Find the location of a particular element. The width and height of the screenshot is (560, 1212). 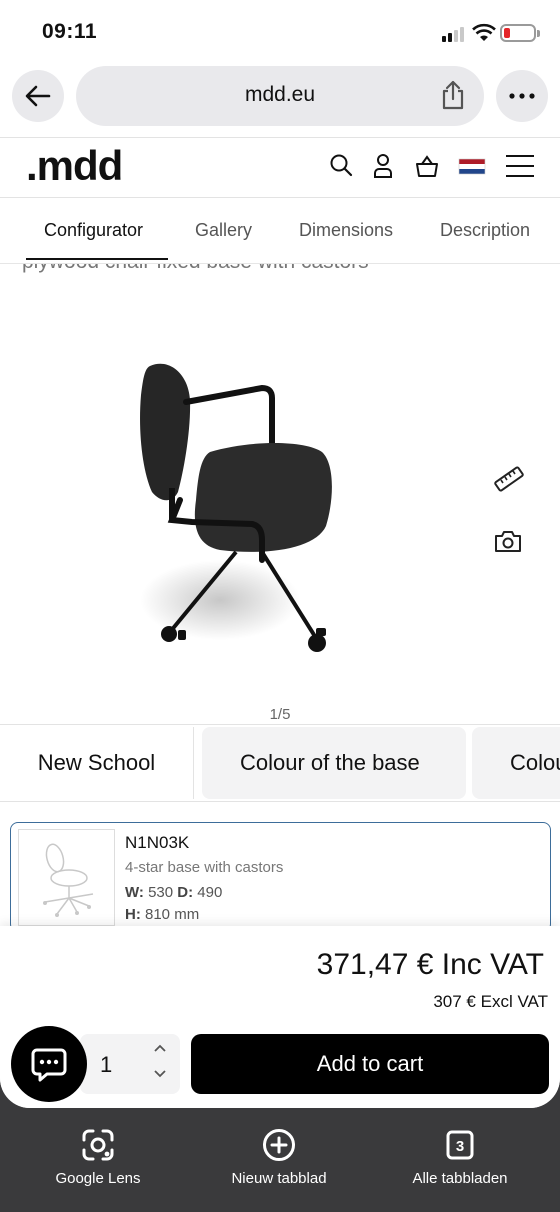

add-to-cart-button: Add to cart is located at coordinates (370, 1064).